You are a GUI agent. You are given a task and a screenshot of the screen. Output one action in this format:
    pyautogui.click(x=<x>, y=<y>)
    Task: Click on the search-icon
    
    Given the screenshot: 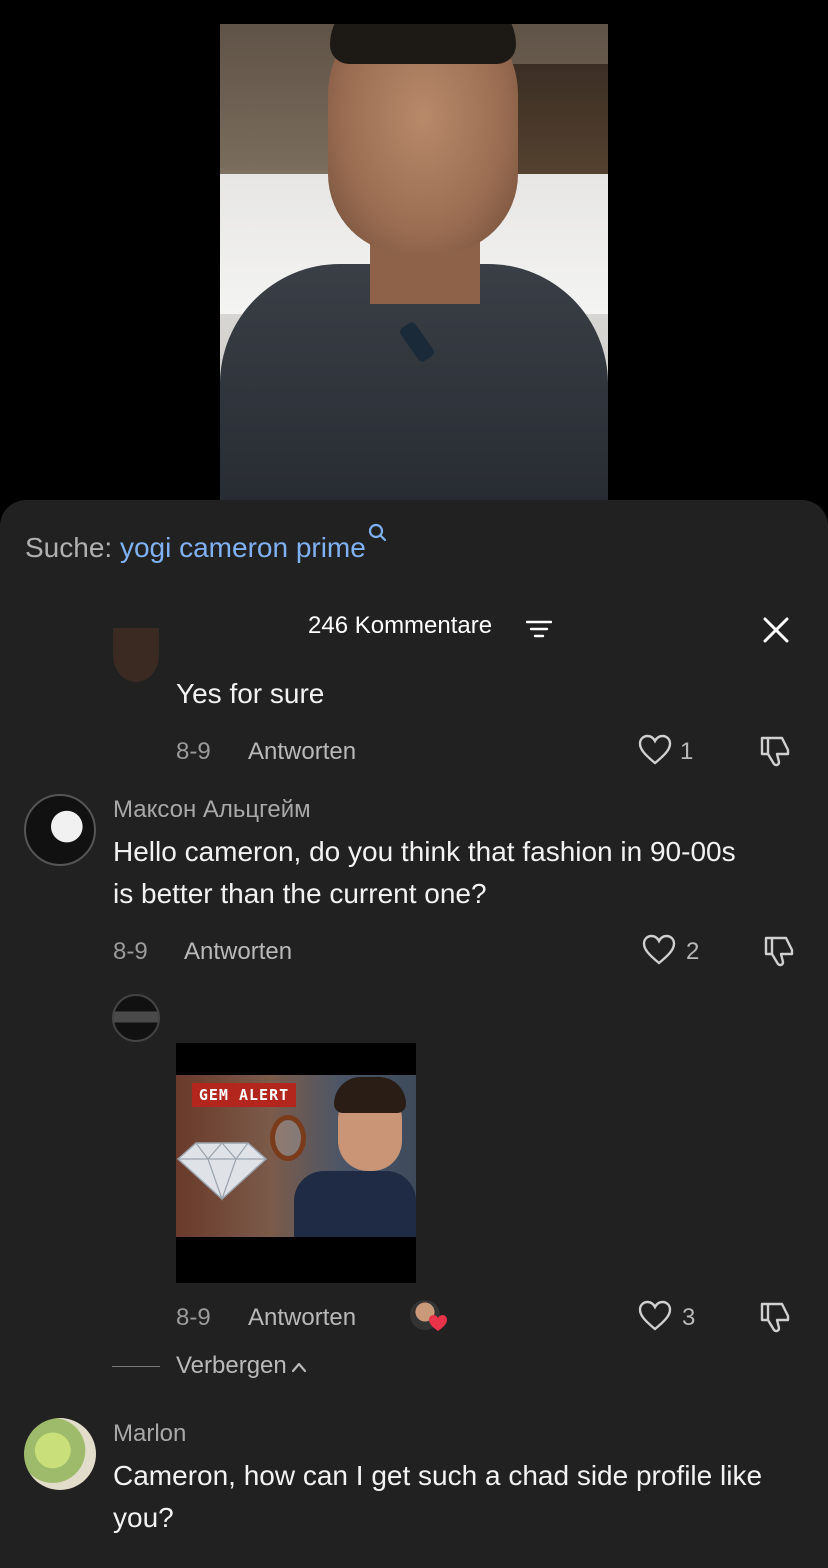 What is the action you would take?
    pyautogui.click(x=377, y=532)
    